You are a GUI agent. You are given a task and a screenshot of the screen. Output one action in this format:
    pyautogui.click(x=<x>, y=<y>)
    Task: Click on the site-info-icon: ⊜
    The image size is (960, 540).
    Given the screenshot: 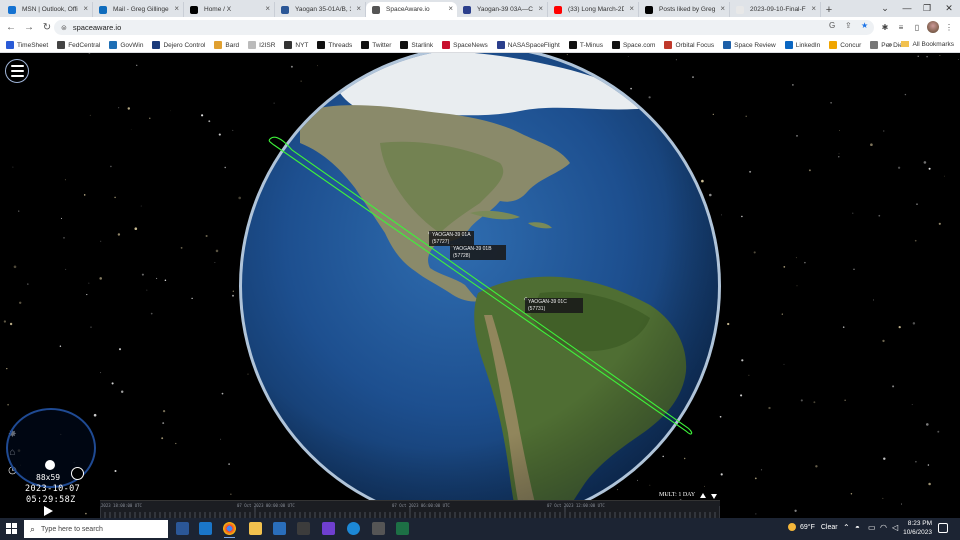 What is the action you would take?
    pyautogui.click(x=64, y=28)
    